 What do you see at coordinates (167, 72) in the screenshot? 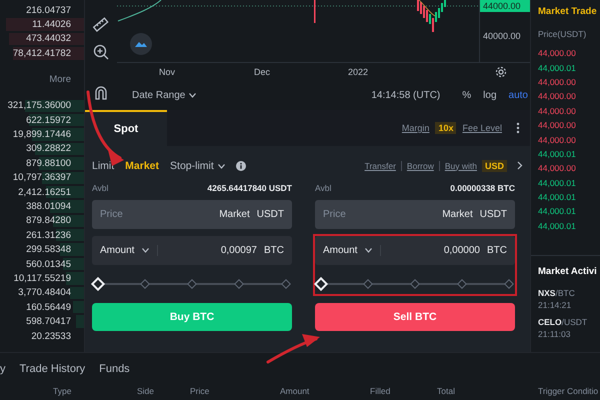
I see `time-axis-label: Nov` at bounding box center [167, 72].